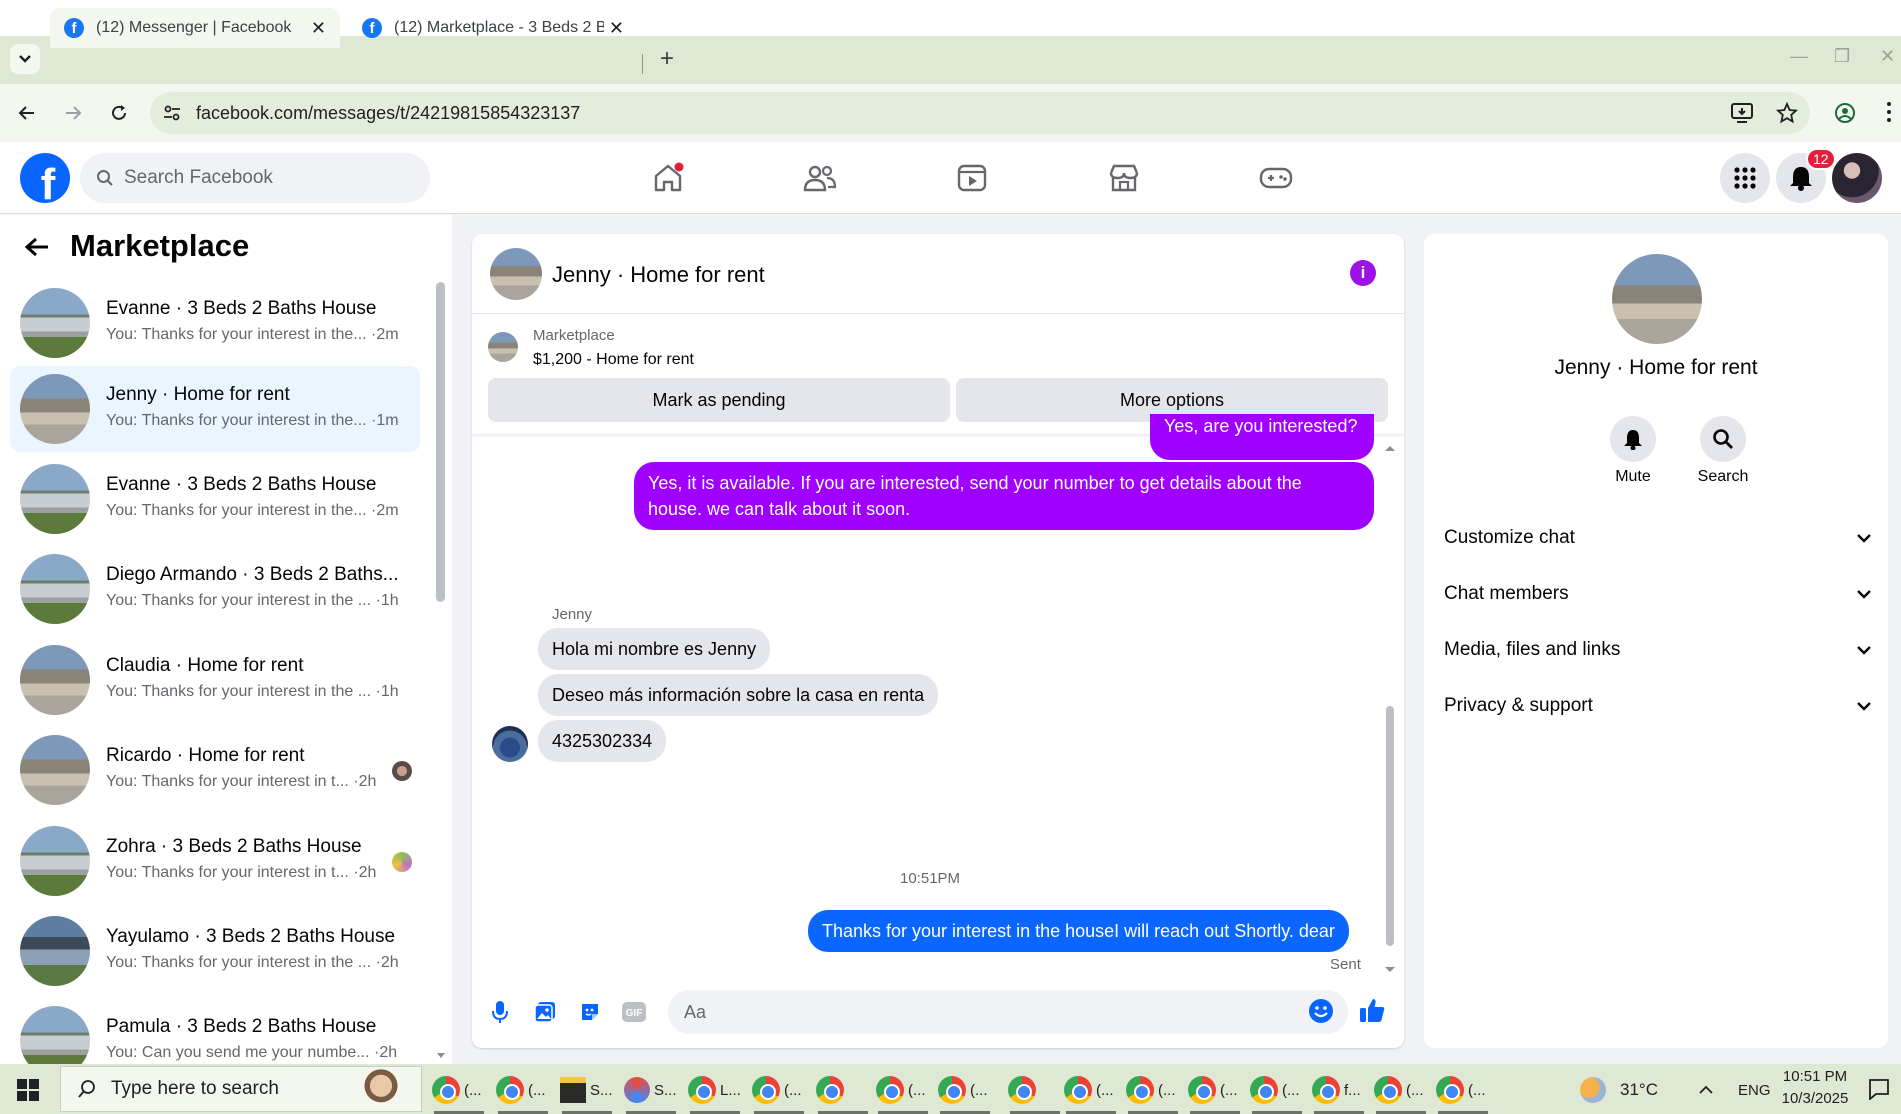  Describe the element at coordinates (493, 28) in the screenshot. I see `tab-marketplace: f (12) Marketplace - 3 Beds 2 Bat ✕` at that location.